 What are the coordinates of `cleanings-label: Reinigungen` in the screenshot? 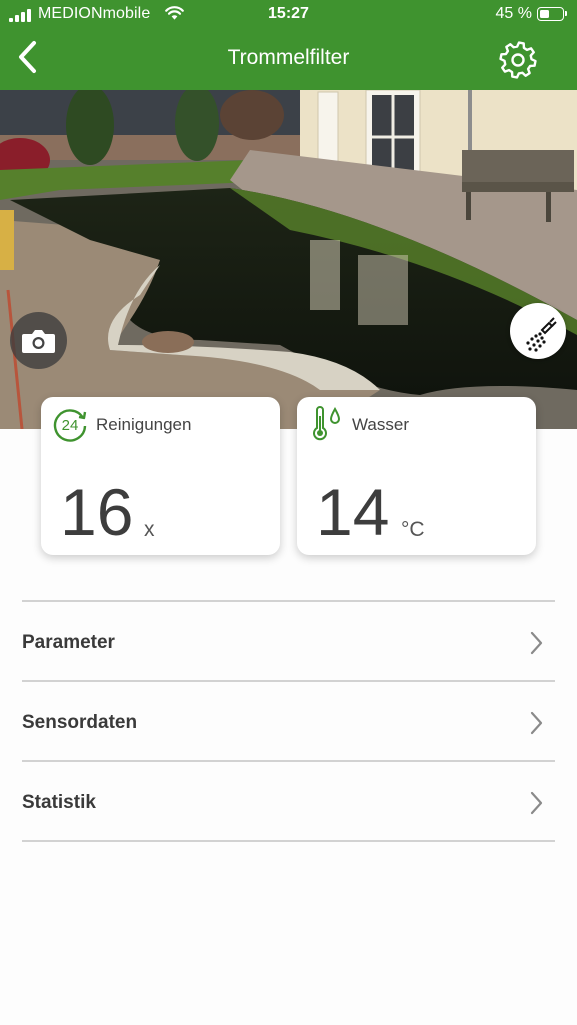 It's located at (144, 424).